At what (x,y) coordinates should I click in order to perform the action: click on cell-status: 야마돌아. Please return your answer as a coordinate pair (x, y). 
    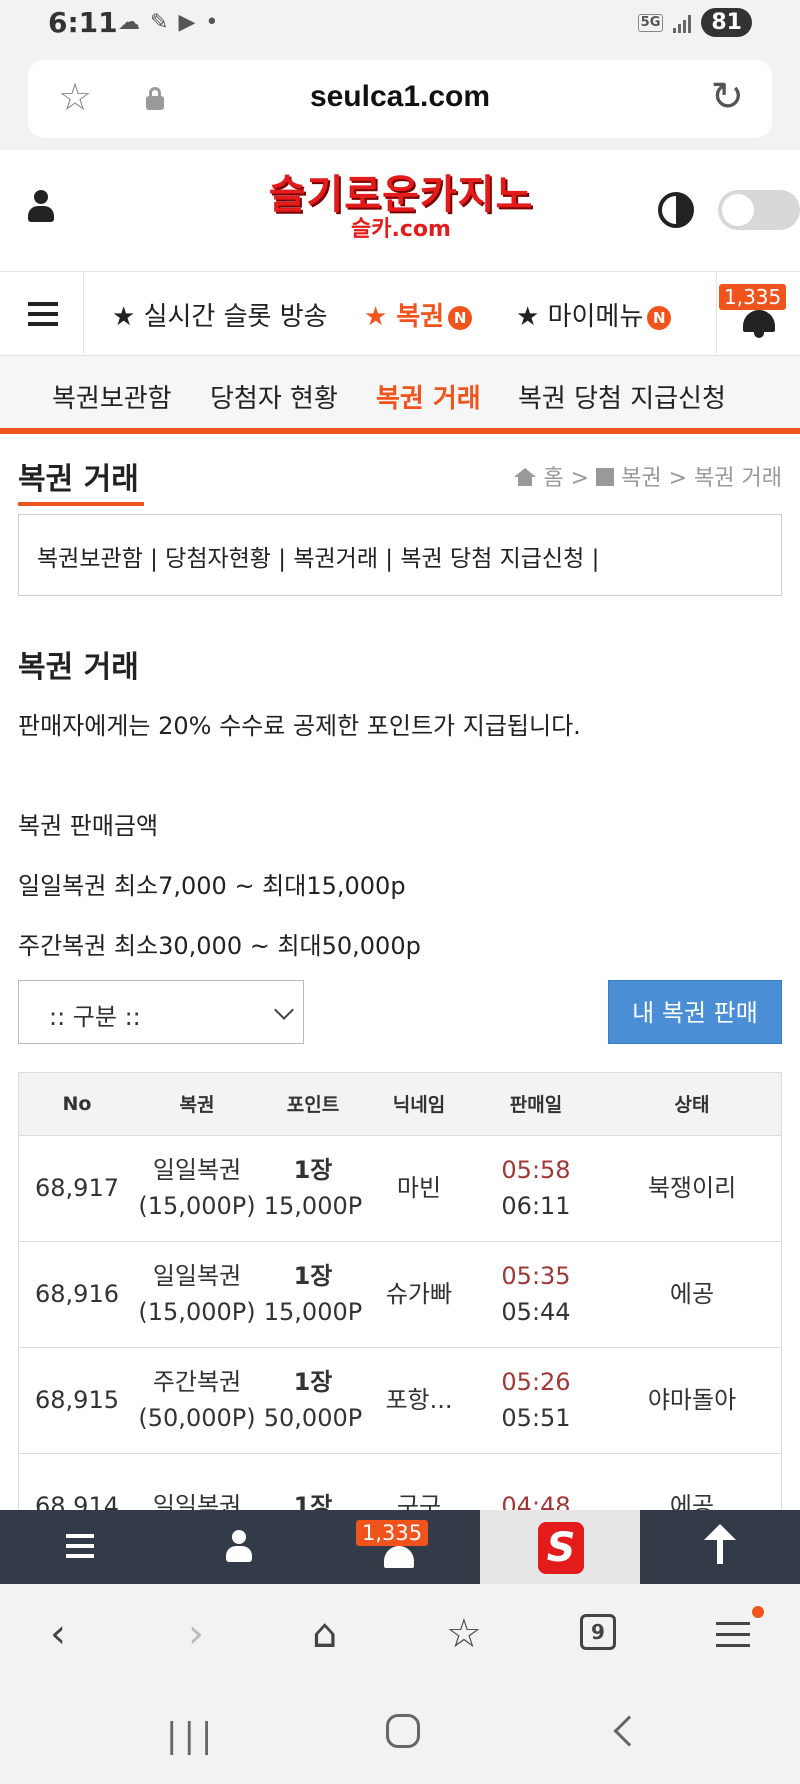
    Looking at the image, I should click on (691, 1400).